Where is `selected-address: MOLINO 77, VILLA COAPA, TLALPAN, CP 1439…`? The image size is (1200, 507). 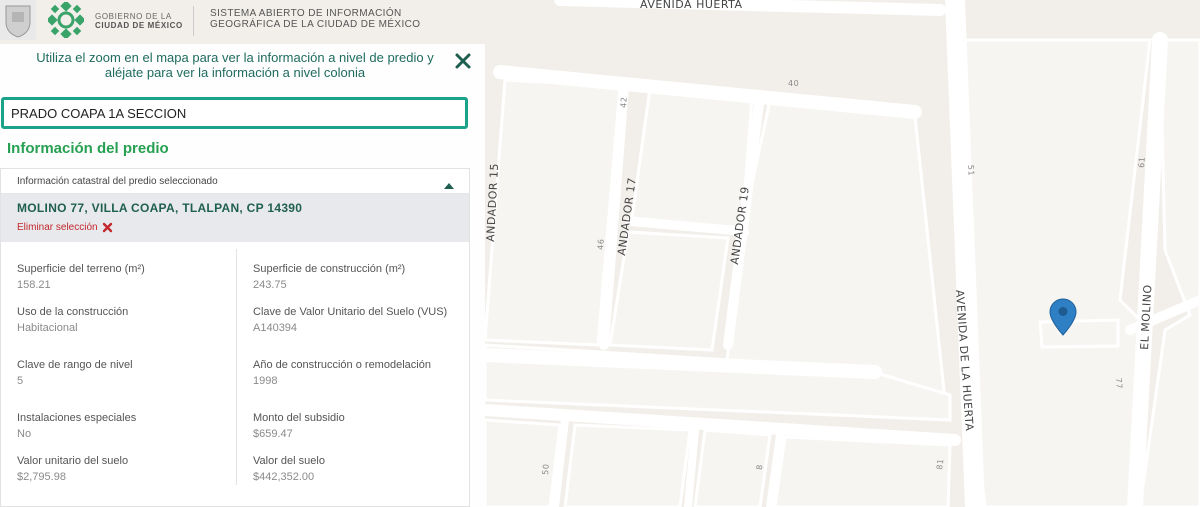
selected-address: MOLINO 77, VILLA COAPA, TLALPAN, CP 1439… is located at coordinates (160, 208).